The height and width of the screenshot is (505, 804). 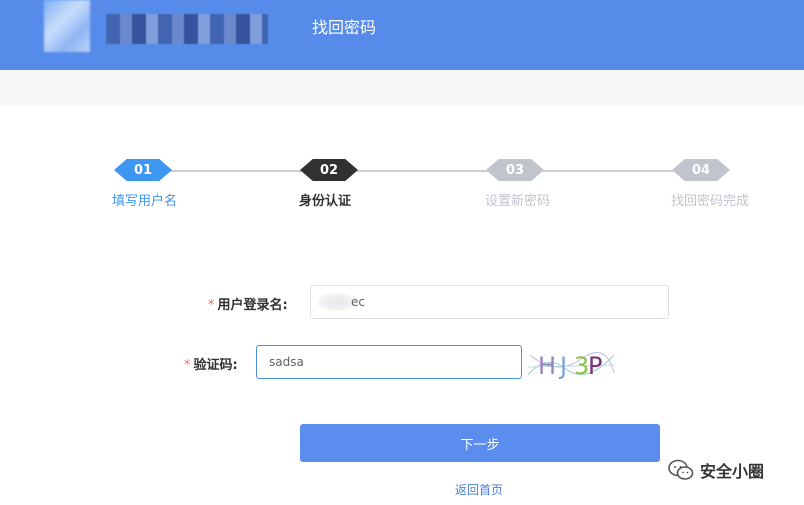 I want to click on captcha-input-value: sadsa, so click(x=286, y=362).